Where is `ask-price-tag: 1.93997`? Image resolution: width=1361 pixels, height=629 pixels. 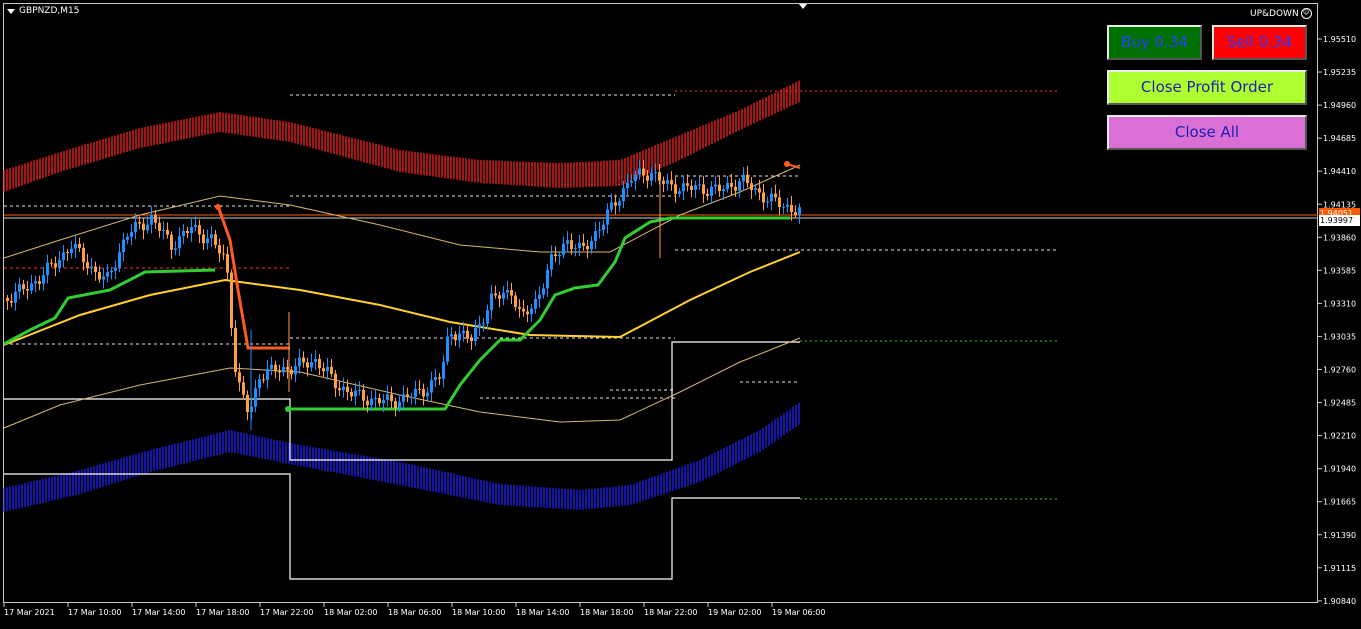
ask-price-tag: 1.93997 is located at coordinates (1339, 220).